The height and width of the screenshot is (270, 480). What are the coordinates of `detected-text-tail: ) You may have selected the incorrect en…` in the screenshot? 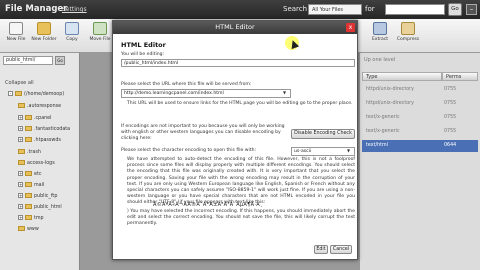 It's located at (241, 218).